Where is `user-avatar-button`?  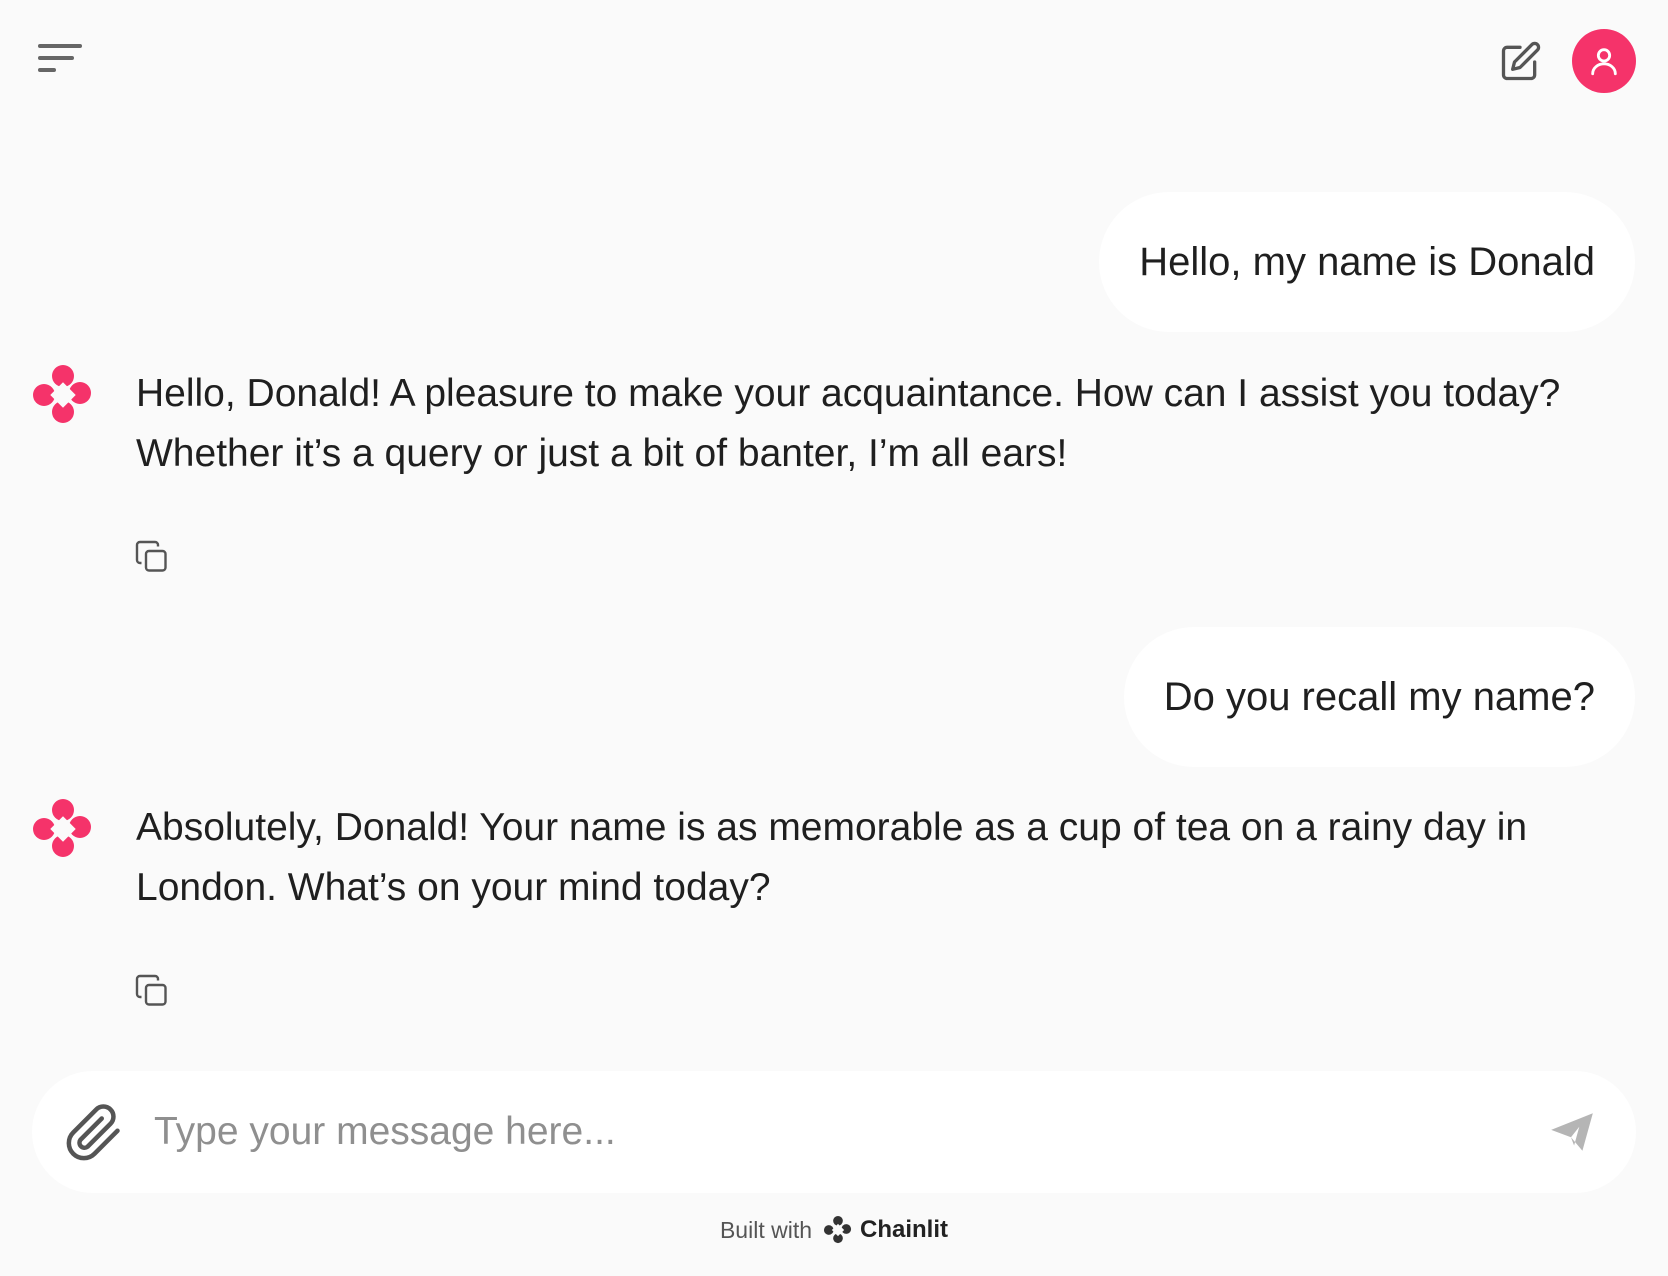 user-avatar-button is located at coordinates (1604, 61).